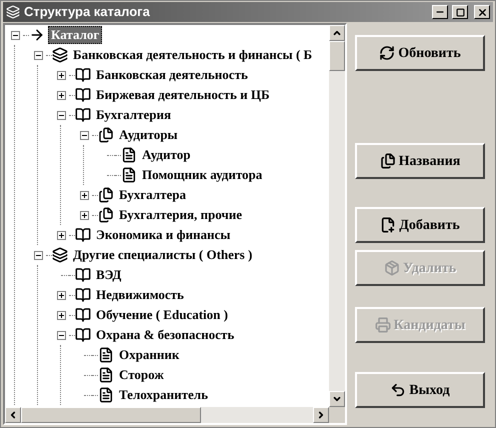 The height and width of the screenshot is (428, 496). What do you see at coordinates (420, 53) in the screenshot?
I see `action-button: Обновить` at bounding box center [420, 53].